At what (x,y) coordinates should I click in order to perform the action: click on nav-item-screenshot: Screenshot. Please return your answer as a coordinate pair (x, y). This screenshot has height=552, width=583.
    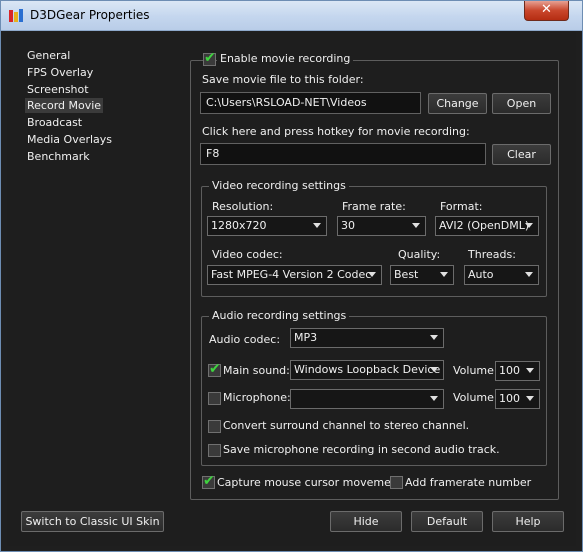
    Looking at the image, I should click on (58, 89).